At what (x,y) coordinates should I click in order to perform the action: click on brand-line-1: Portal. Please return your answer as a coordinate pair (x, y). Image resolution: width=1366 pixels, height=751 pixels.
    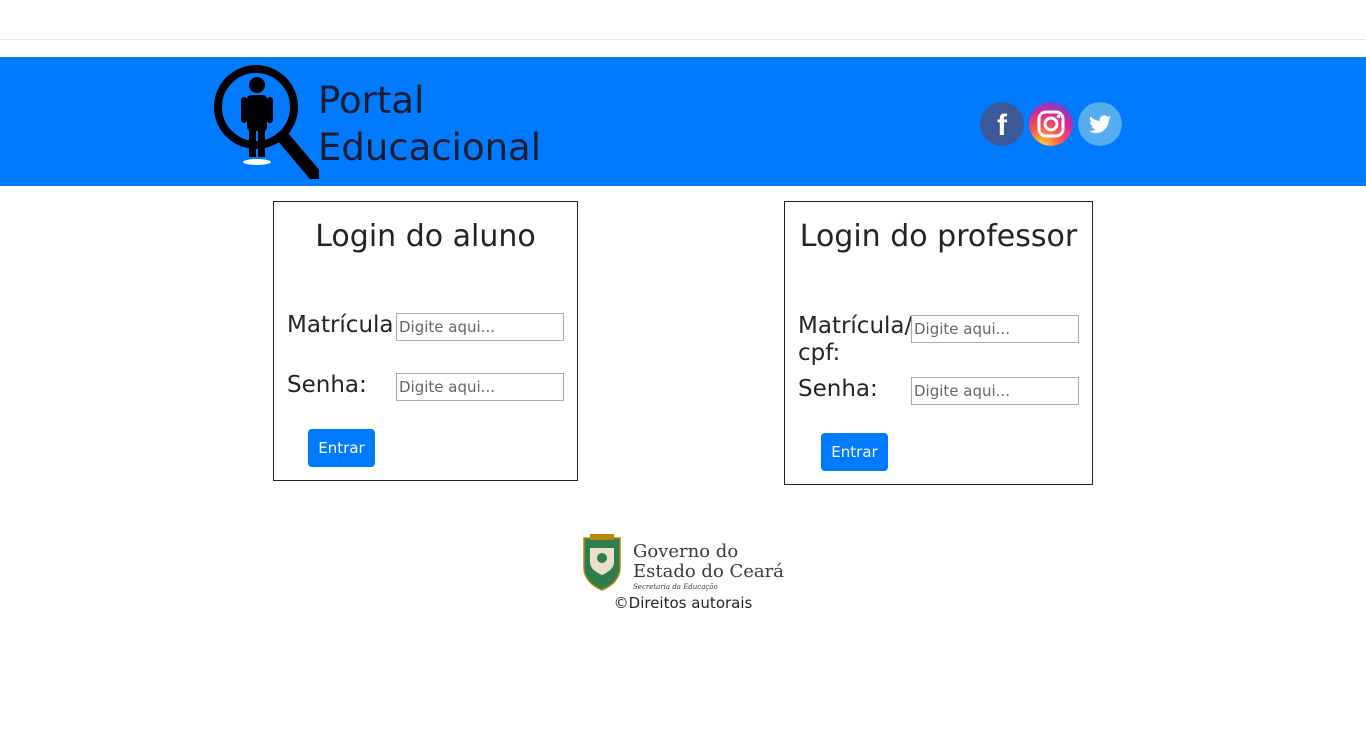
    Looking at the image, I should click on (371, 100).